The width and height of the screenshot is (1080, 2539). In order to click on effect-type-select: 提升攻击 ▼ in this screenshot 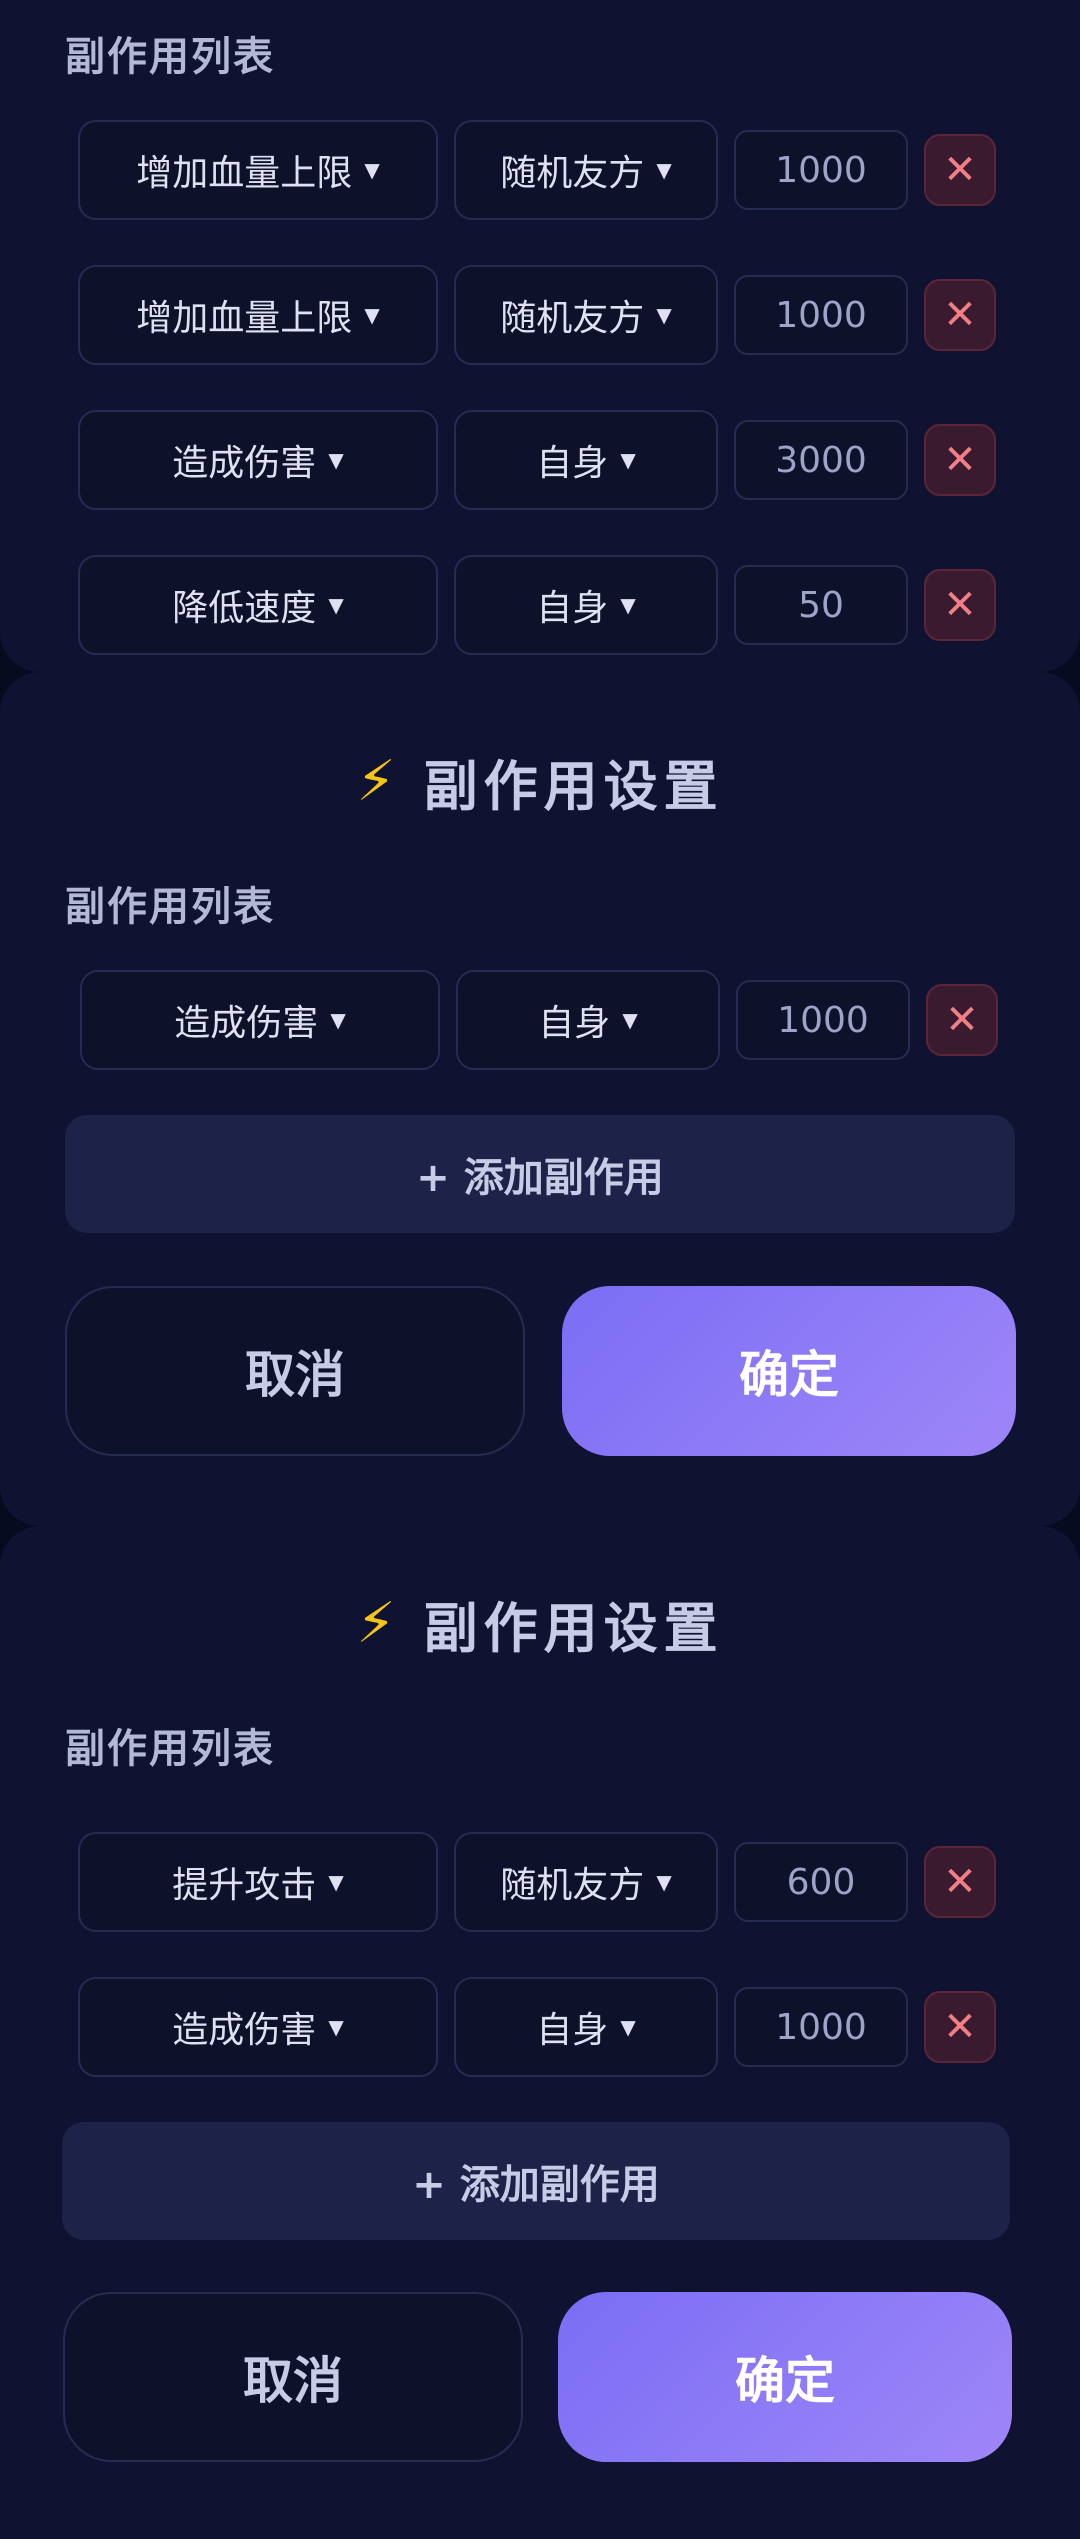, I will do `click(258, 1882)`.